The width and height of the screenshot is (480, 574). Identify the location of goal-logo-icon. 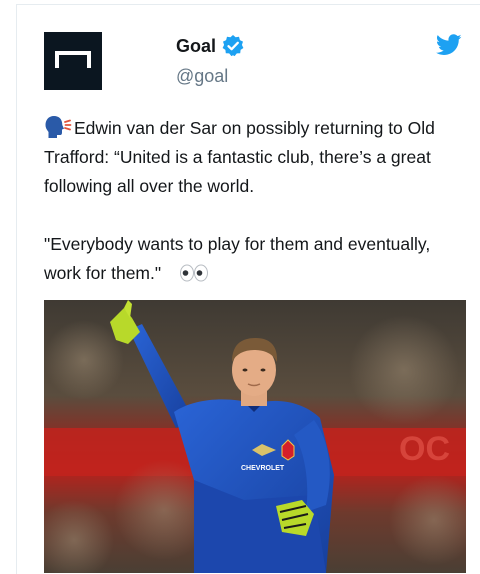
(73, 61).